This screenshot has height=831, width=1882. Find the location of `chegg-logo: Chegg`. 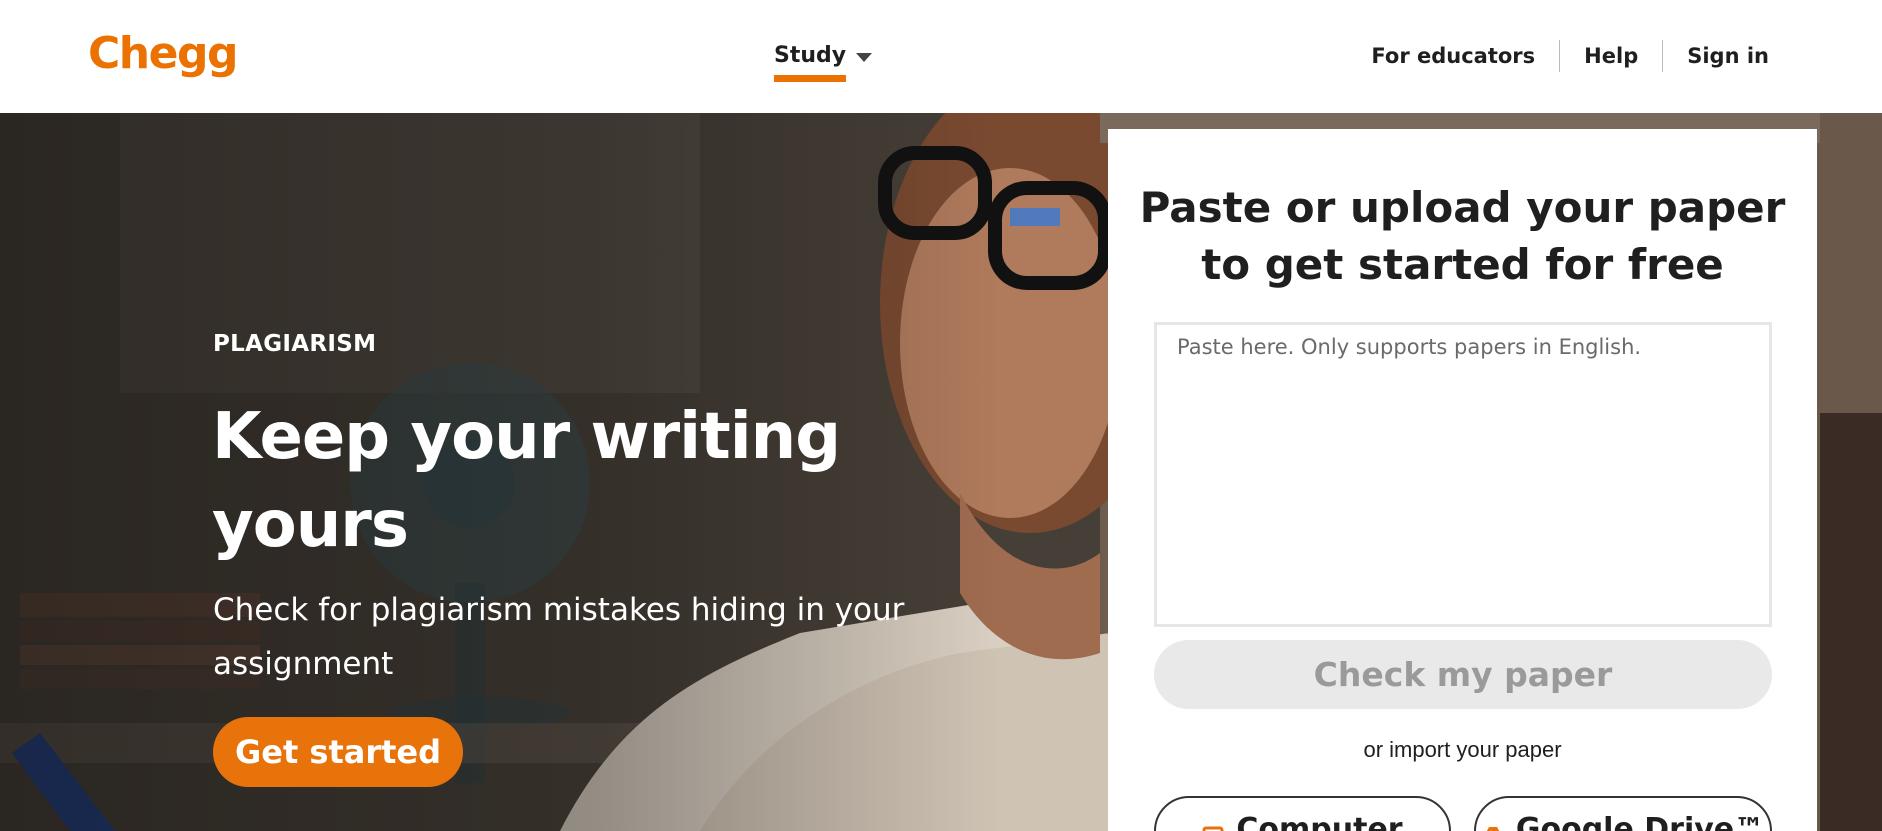

chegg-logo: Chegg is located at coordinates (163, 54).